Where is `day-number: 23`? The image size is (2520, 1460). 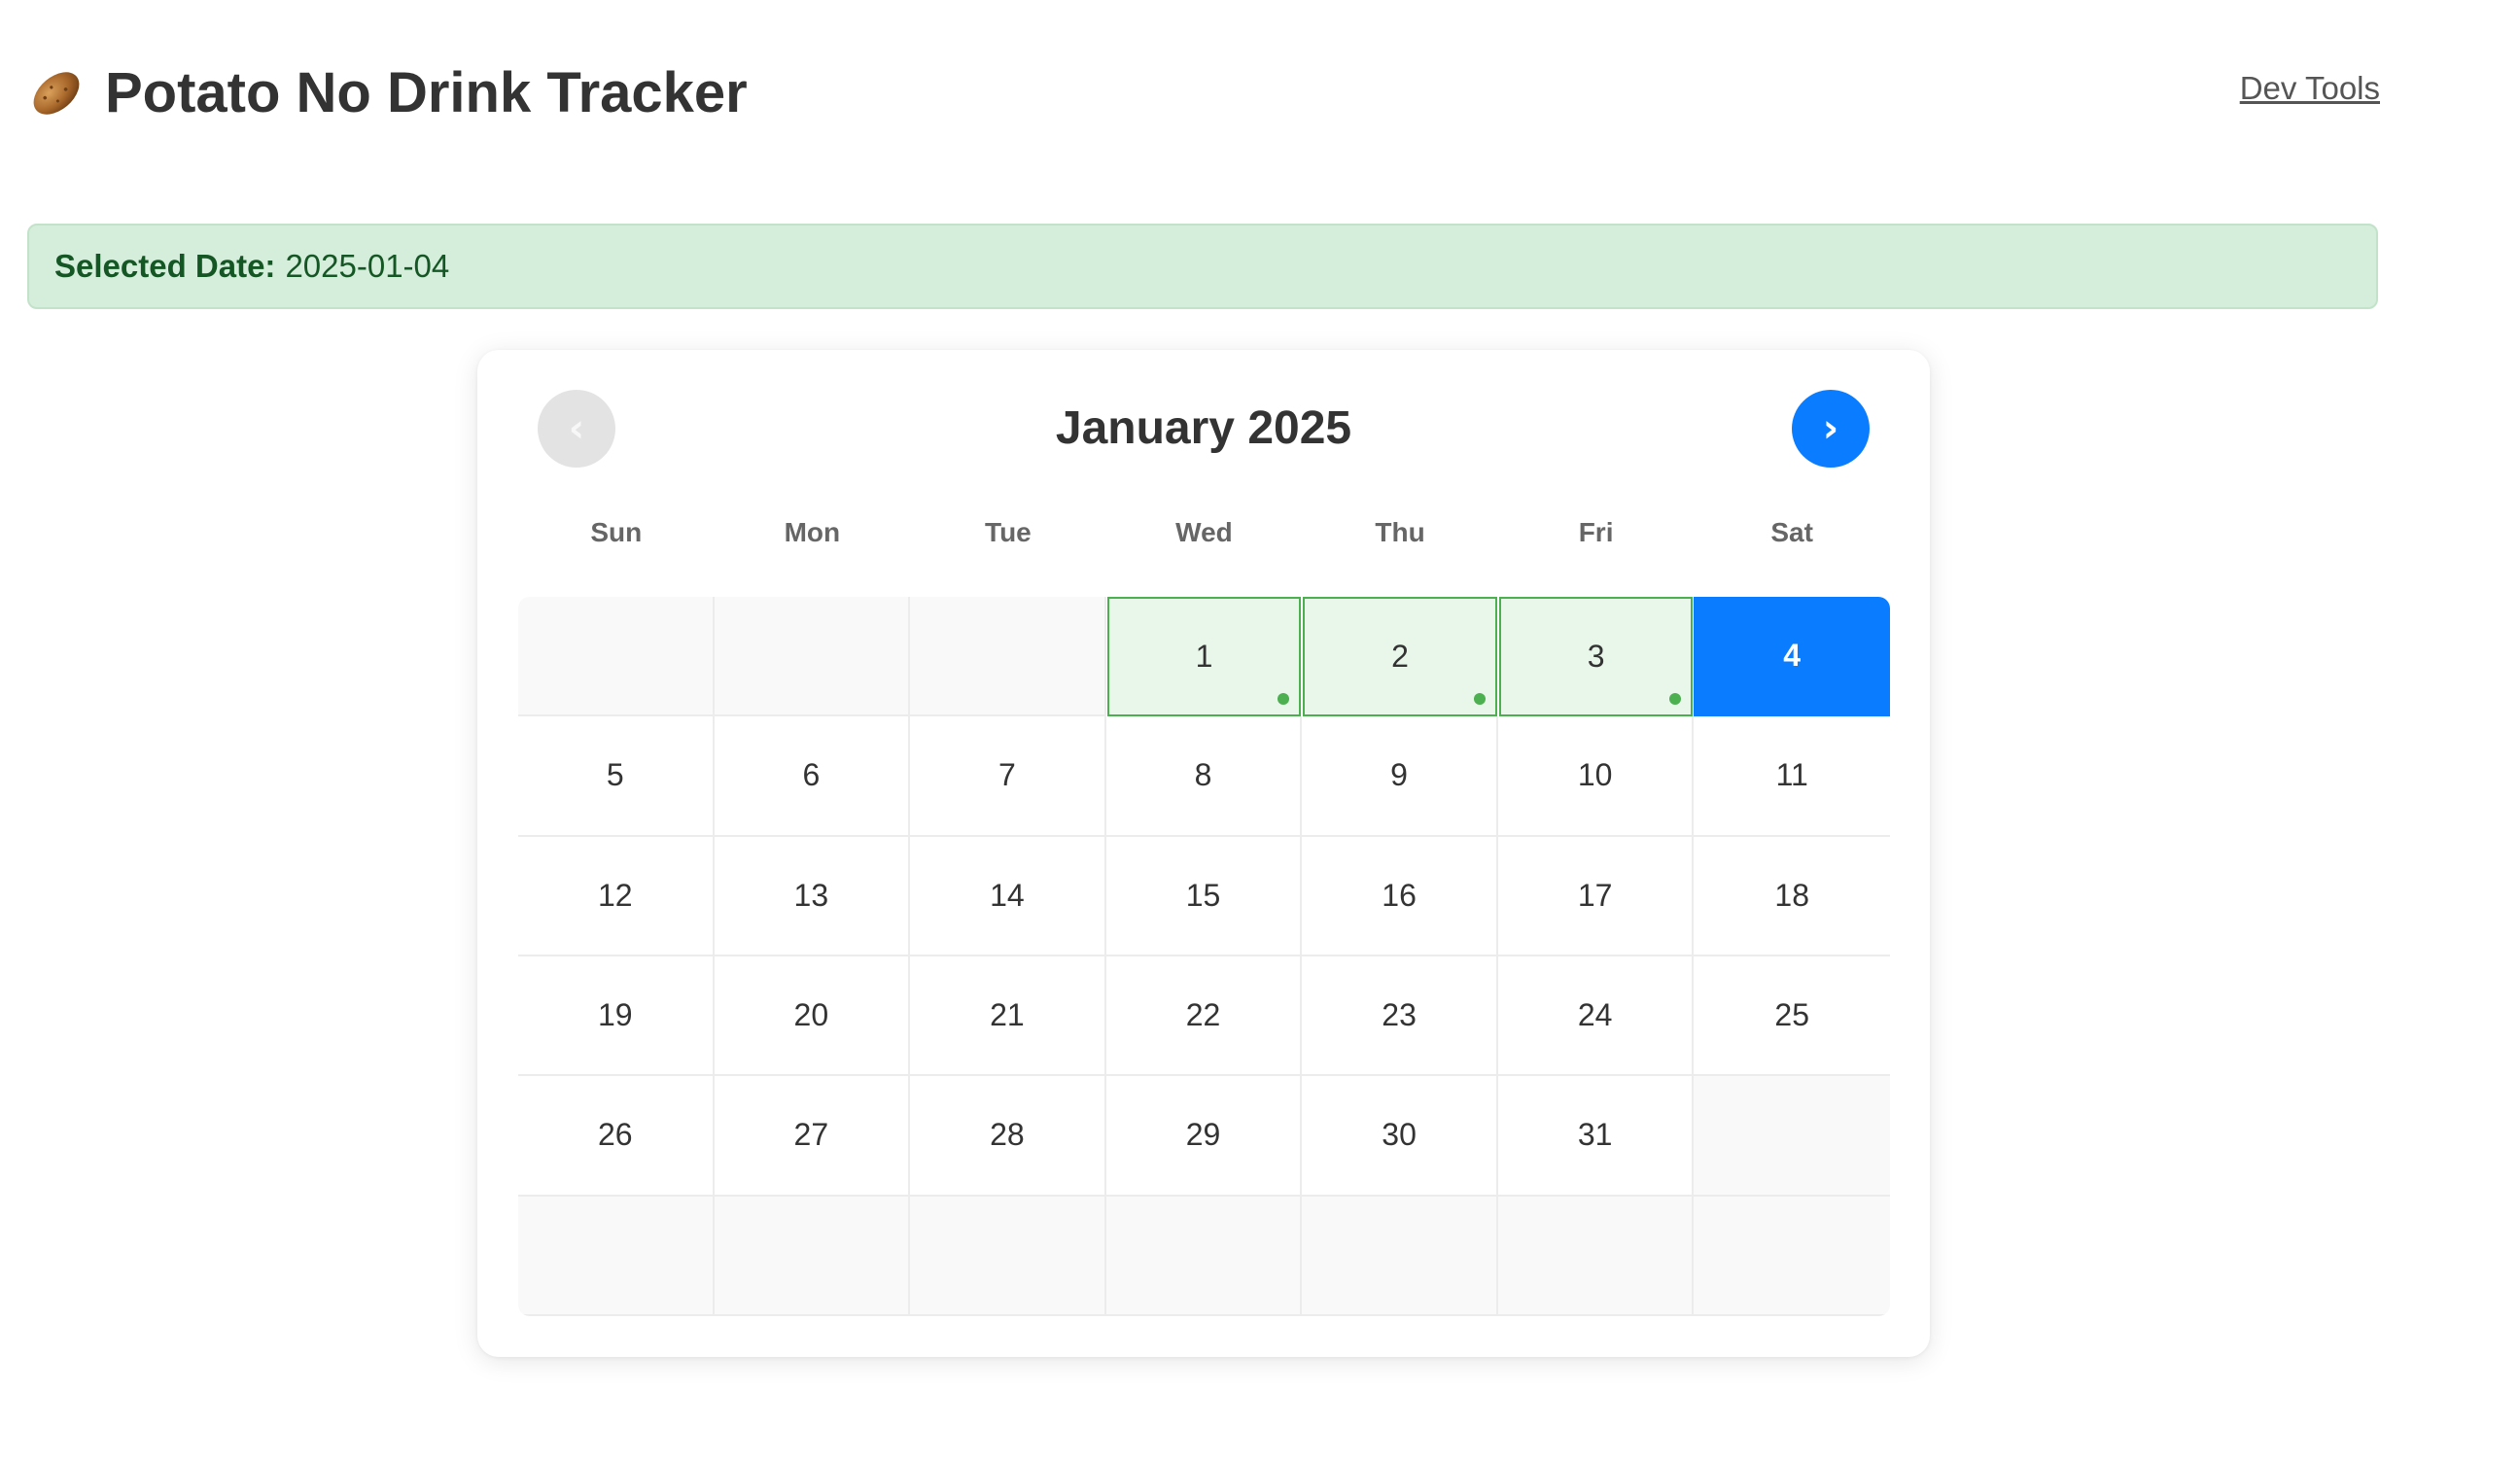
day-number: 23 is located at coordinates (1399, 1015).